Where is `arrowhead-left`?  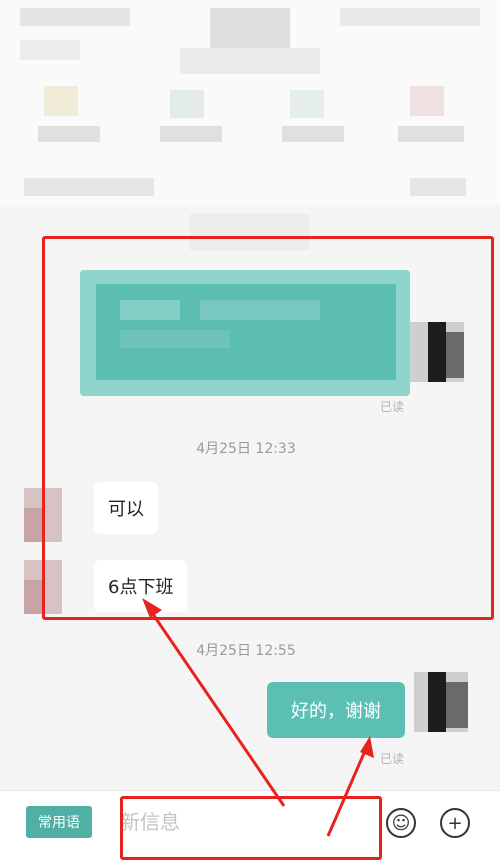
arrowhead-left is located at coordinates (152, 608).